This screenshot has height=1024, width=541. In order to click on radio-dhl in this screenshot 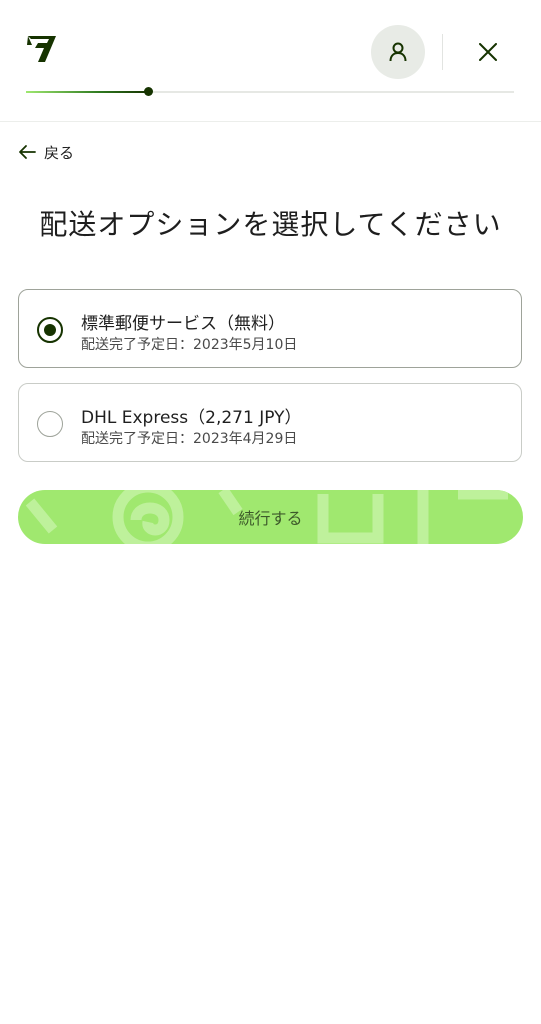, I will do `click(50, 424)`.